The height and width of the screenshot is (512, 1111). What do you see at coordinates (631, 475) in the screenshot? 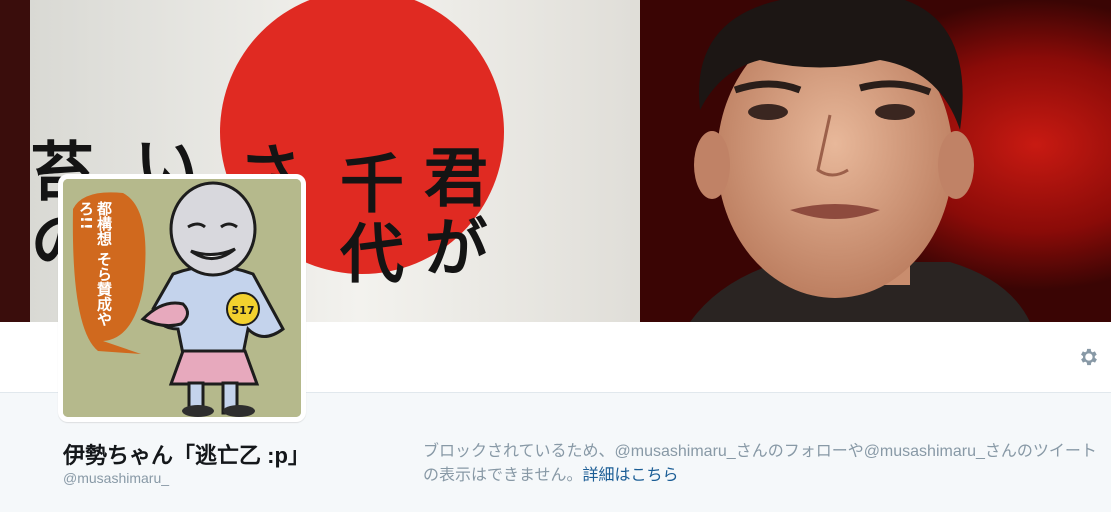
I see `learn-more-link: 詳細はこちら` at bounding box center [631, 475].